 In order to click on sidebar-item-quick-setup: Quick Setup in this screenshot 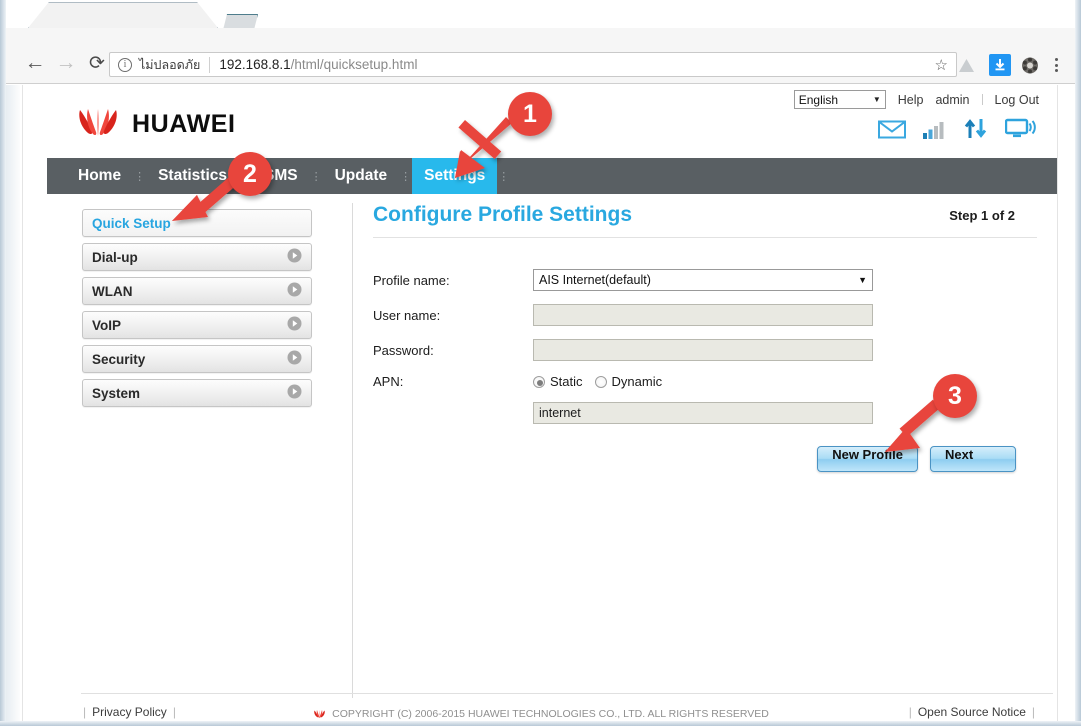, I will do `click(197, 223)`.